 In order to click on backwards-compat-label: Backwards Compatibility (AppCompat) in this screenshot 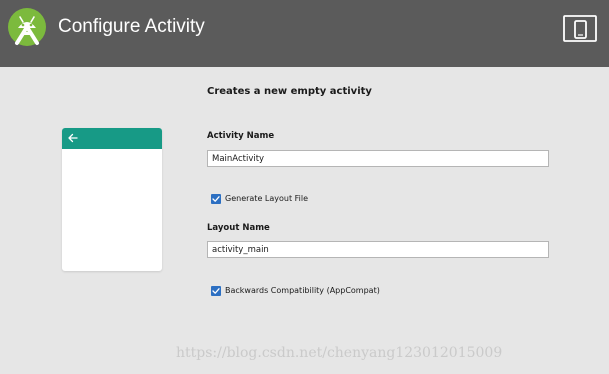, I will do `click(302, 290)`.